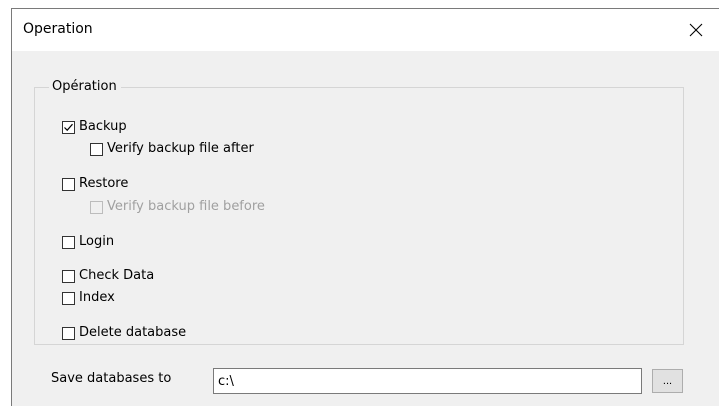 The height and width of the screenshot is (406, 720). I want to click on save-databases-label: Save databases to, so click(111, 378).